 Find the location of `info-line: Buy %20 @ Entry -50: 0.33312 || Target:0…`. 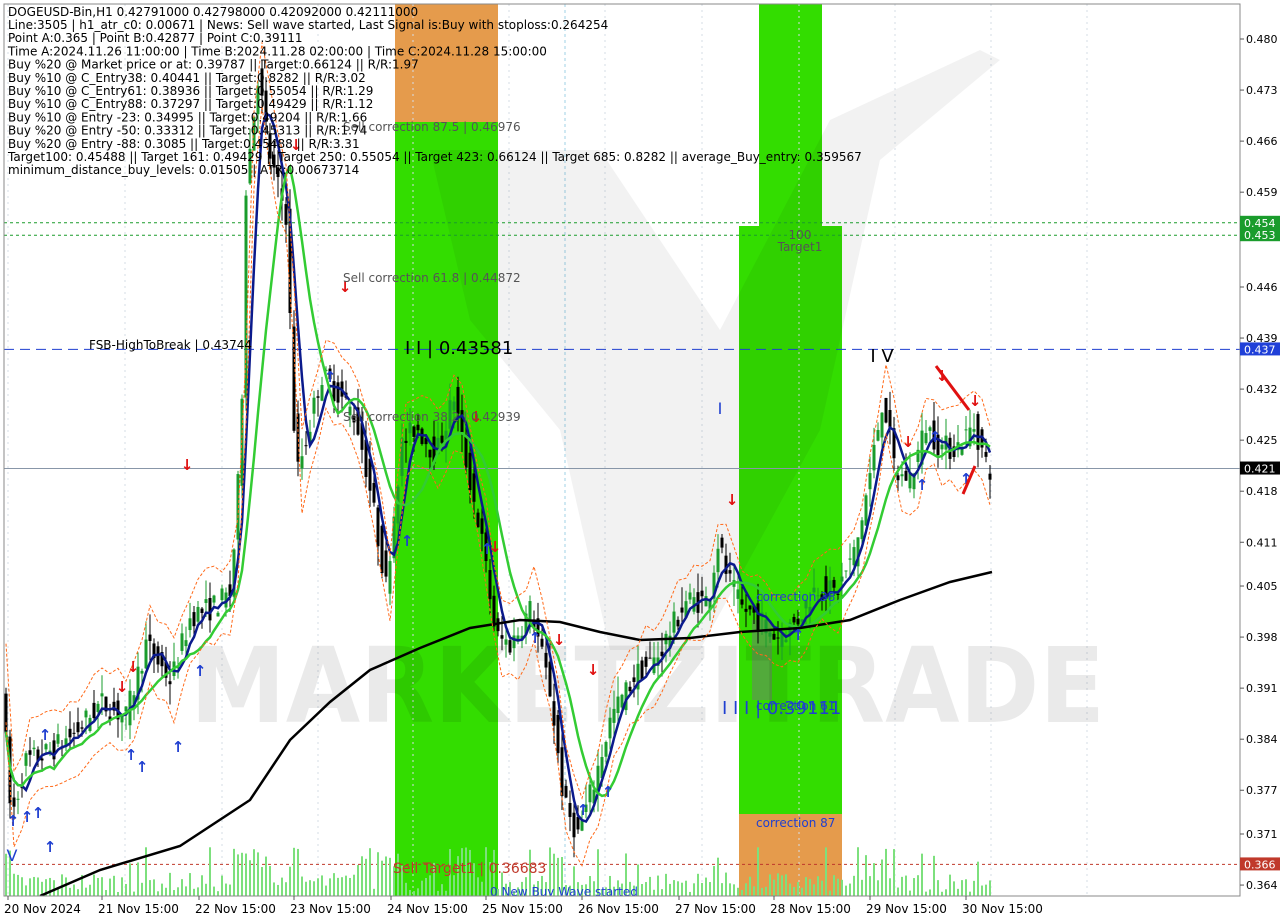

info-line: Buy %20 @ Entry -50: 0.33312 || Target:0… is located at coordinates (187, 131).